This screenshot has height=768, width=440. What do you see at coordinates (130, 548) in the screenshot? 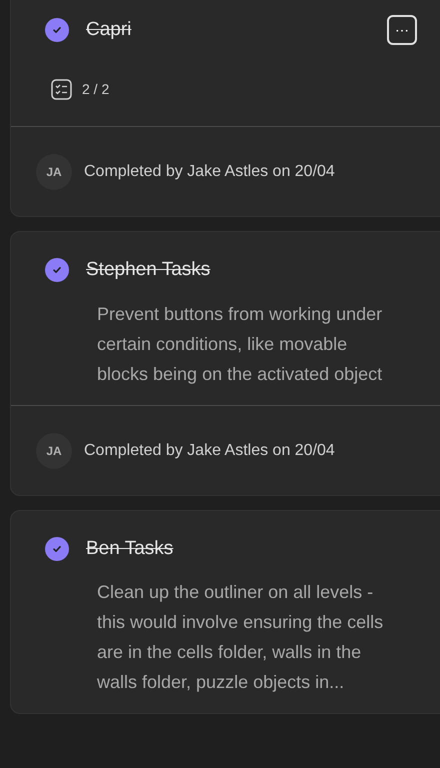
I see `task-title: Ben Tasks` at bounding box center [130, 548].